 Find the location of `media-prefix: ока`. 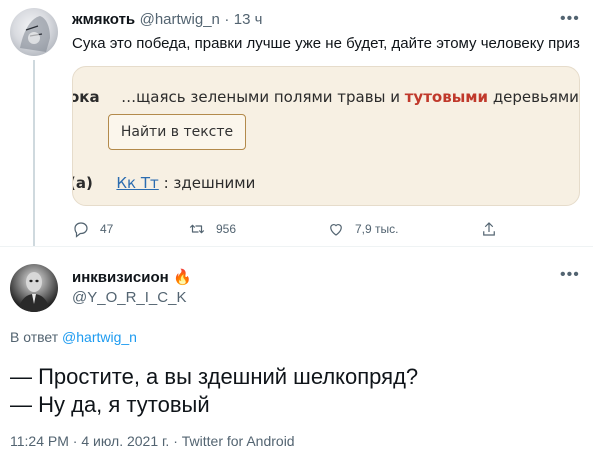

media-prefix: ока is located at coordinates (86, 97).